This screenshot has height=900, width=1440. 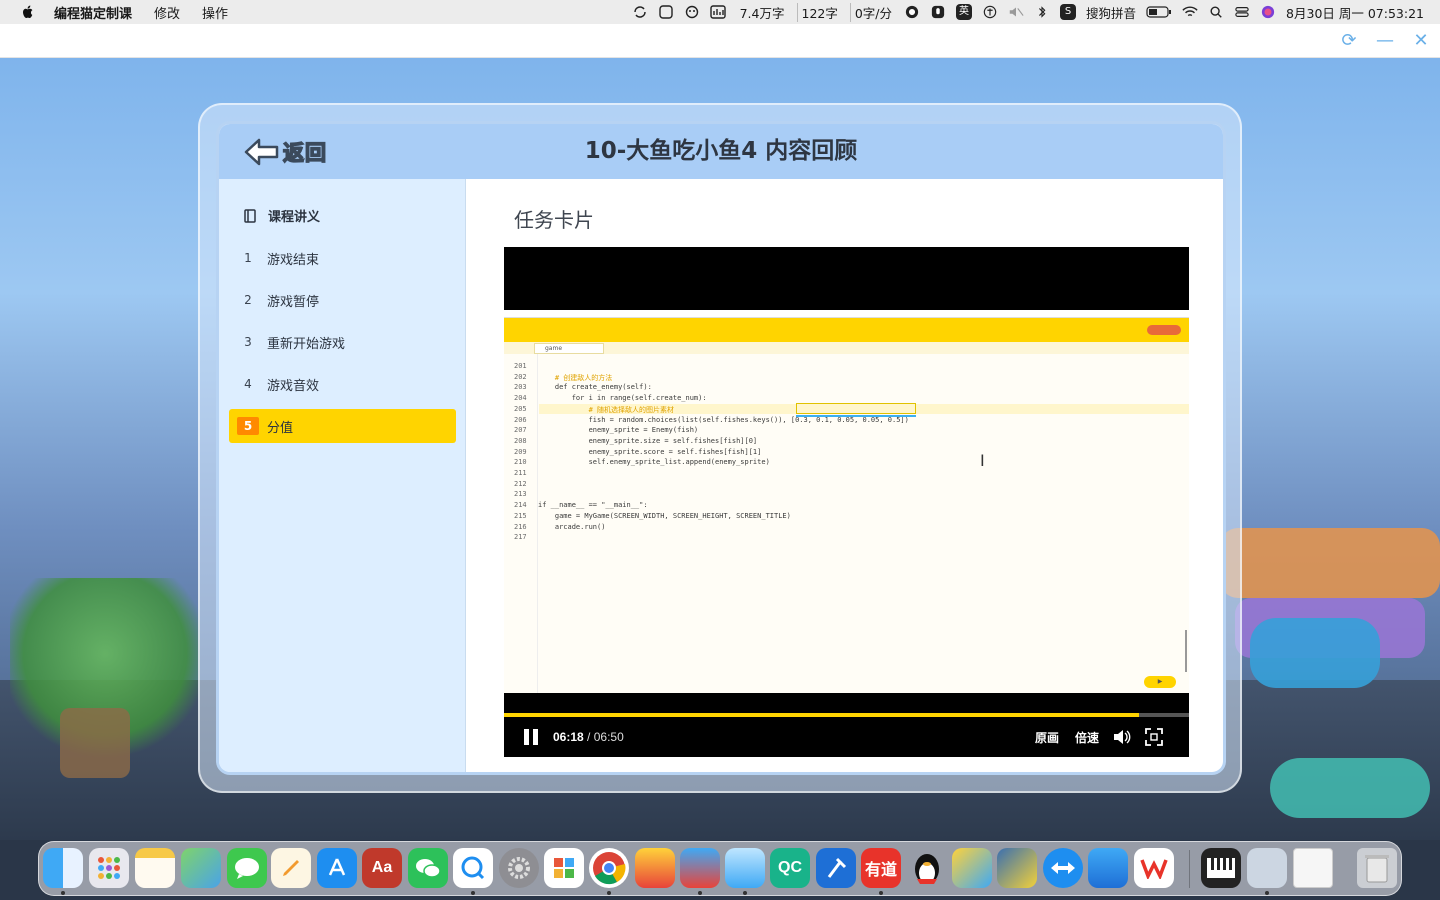 I want to click on sidebar-item-score: 5 分值, so click(x=342, y=426).